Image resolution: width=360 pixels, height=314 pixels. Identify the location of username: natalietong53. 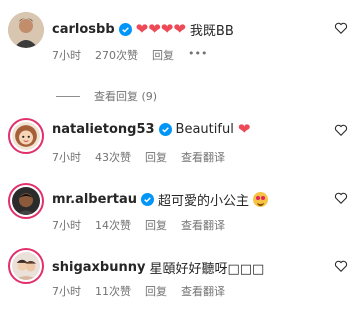
(103, 129).